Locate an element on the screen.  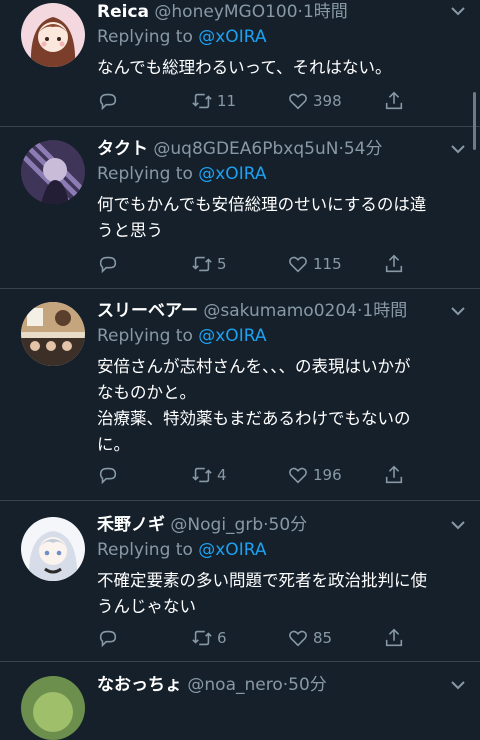
retweet-count: 6 is located at coordinates (222, 638).